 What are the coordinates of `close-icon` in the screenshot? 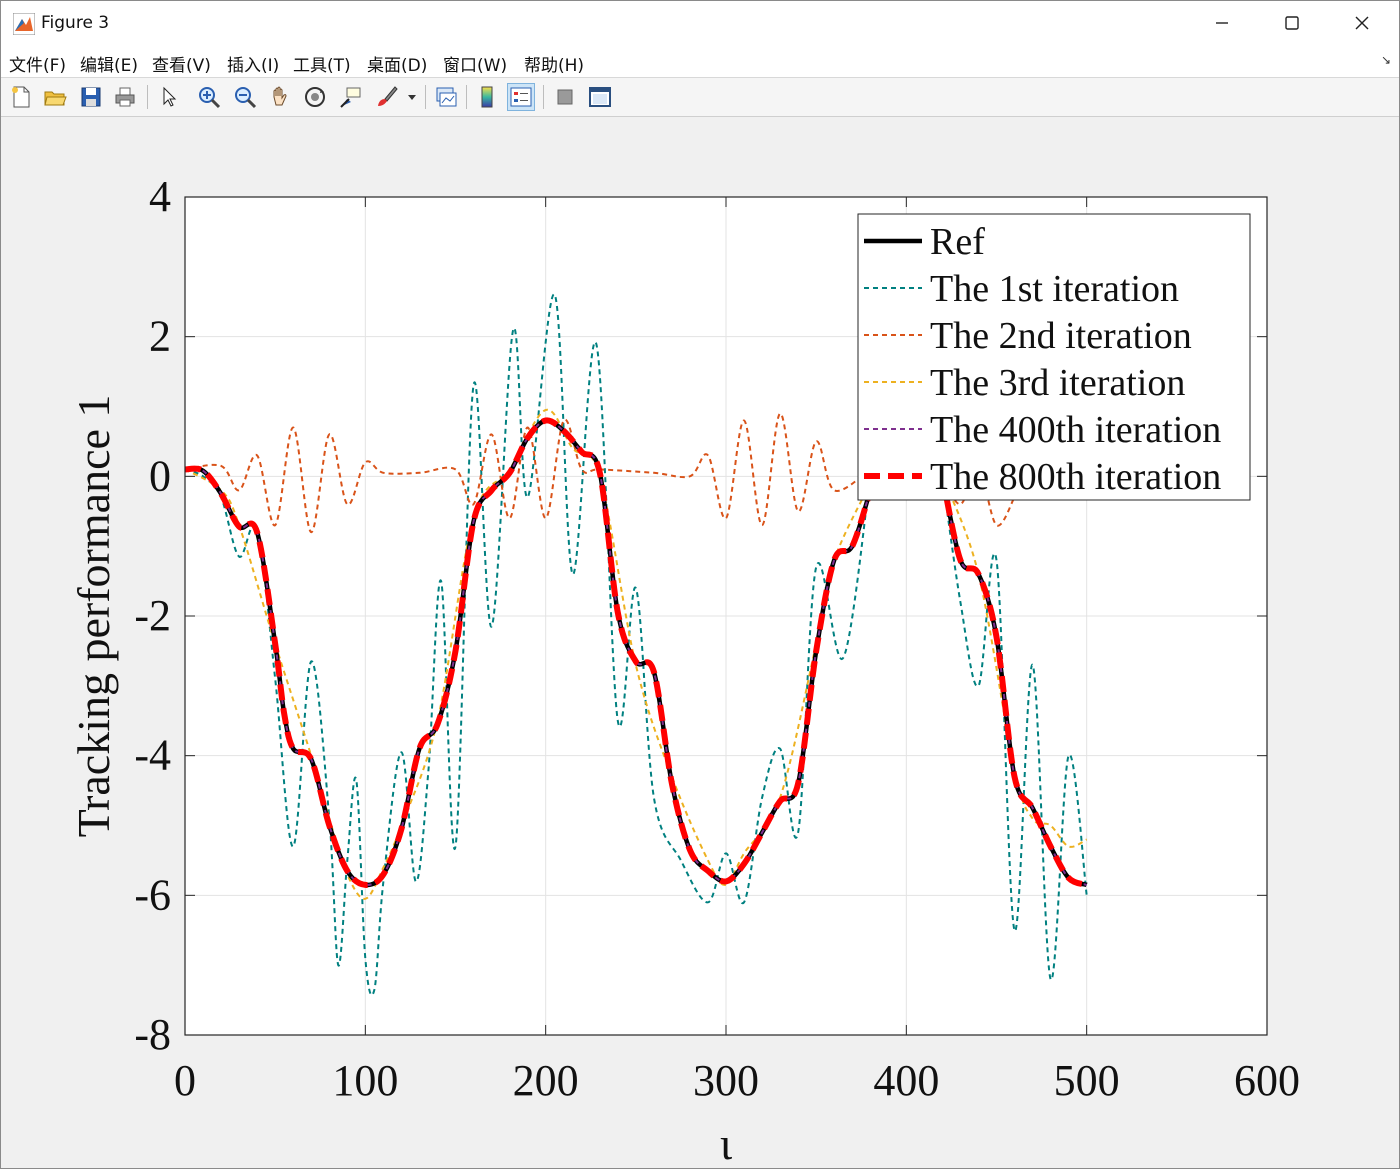 It's located at (1362, 23).